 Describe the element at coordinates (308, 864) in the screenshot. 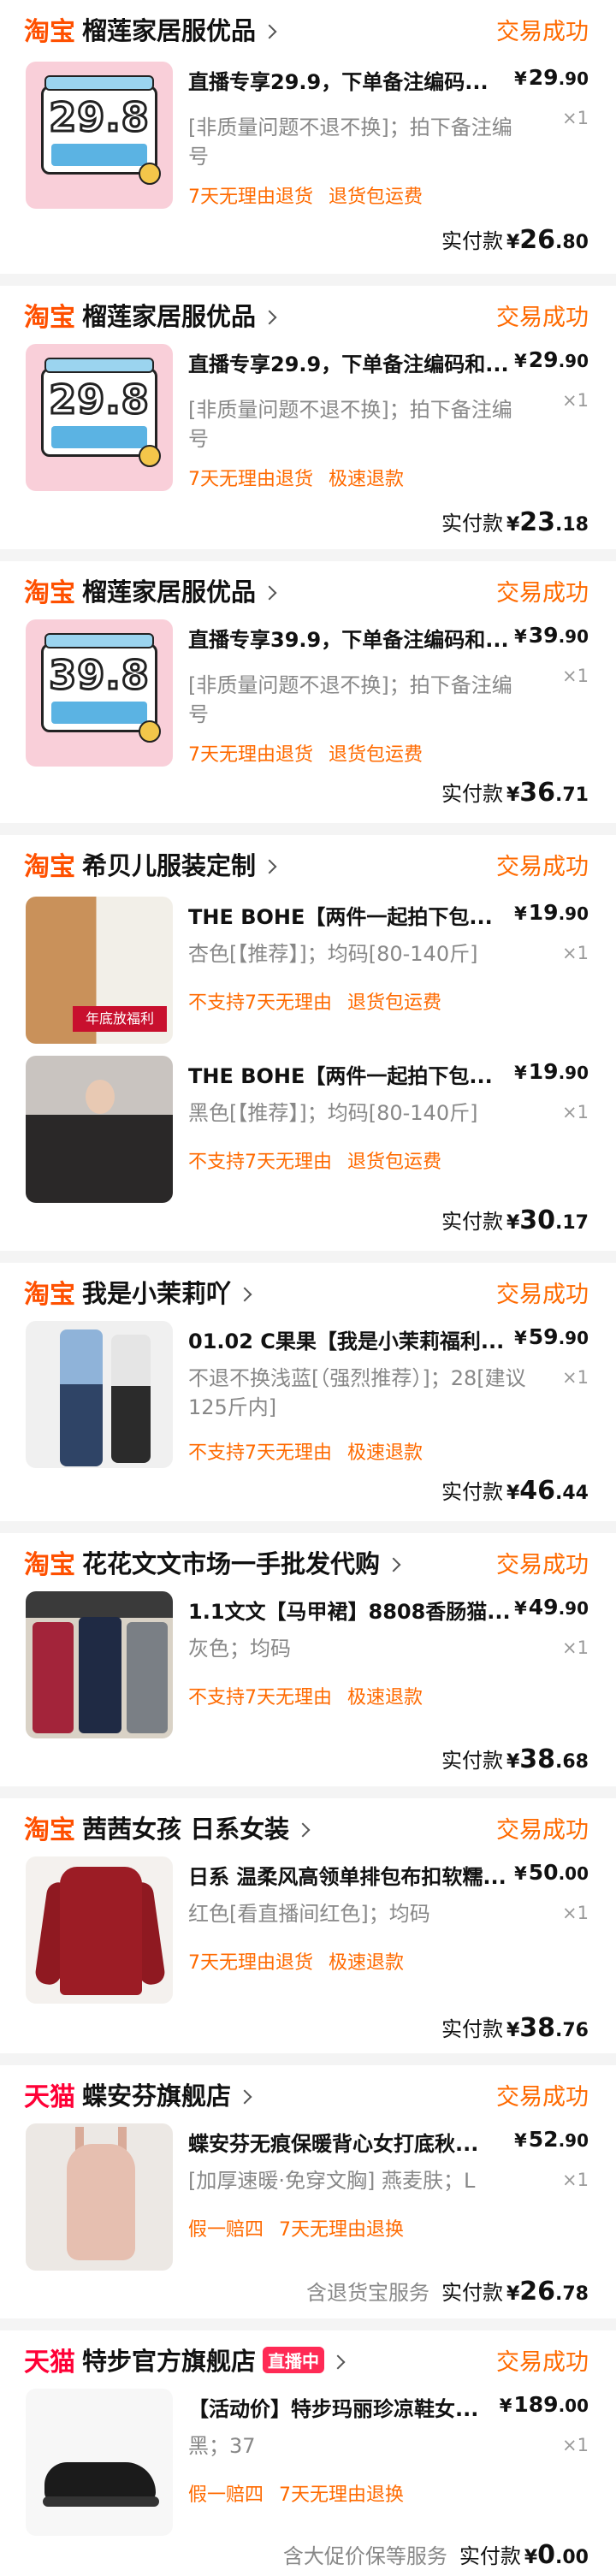

I see `shop-header: 淘宝 希贝儿服装定制 交易成功` at that location.